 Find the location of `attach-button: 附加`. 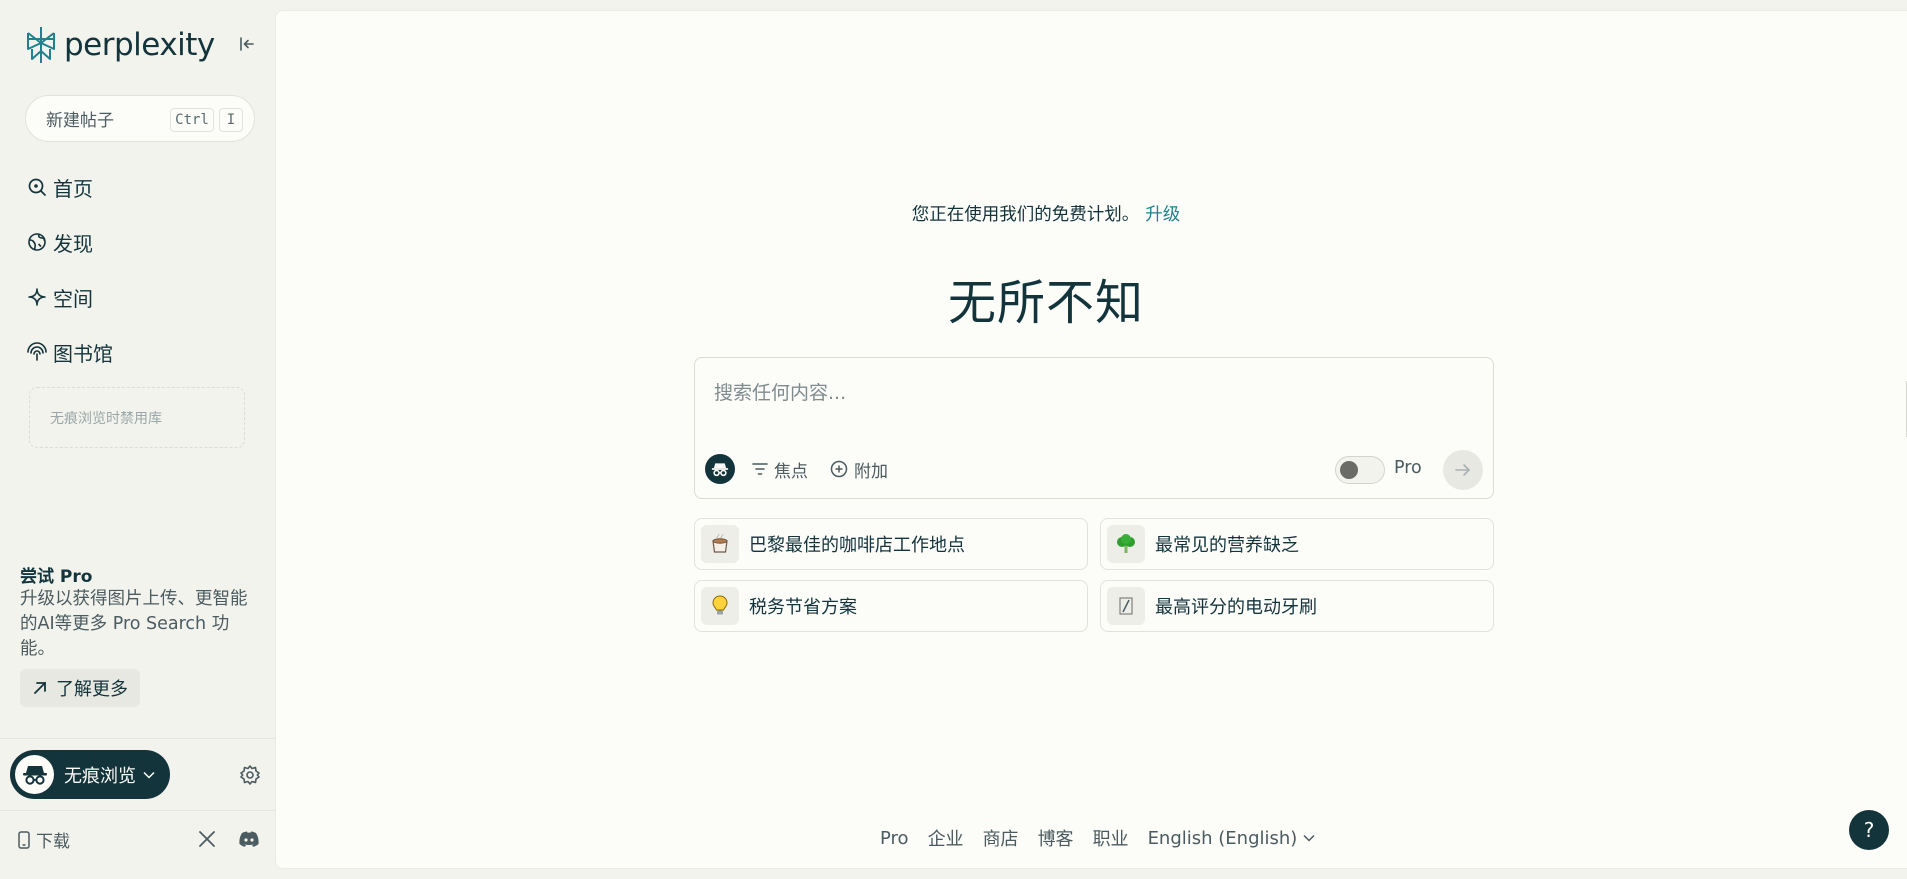

attach-button: 附加 is located at coordinates (859, 469).